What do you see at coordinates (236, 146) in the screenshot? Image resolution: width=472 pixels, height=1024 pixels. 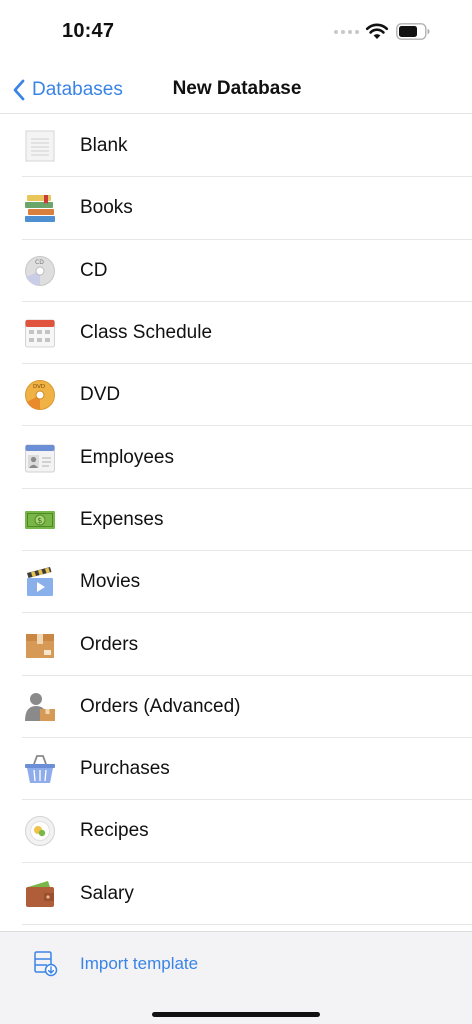 I see `list-item-blank: Blank` at bounding box center [236, 146].